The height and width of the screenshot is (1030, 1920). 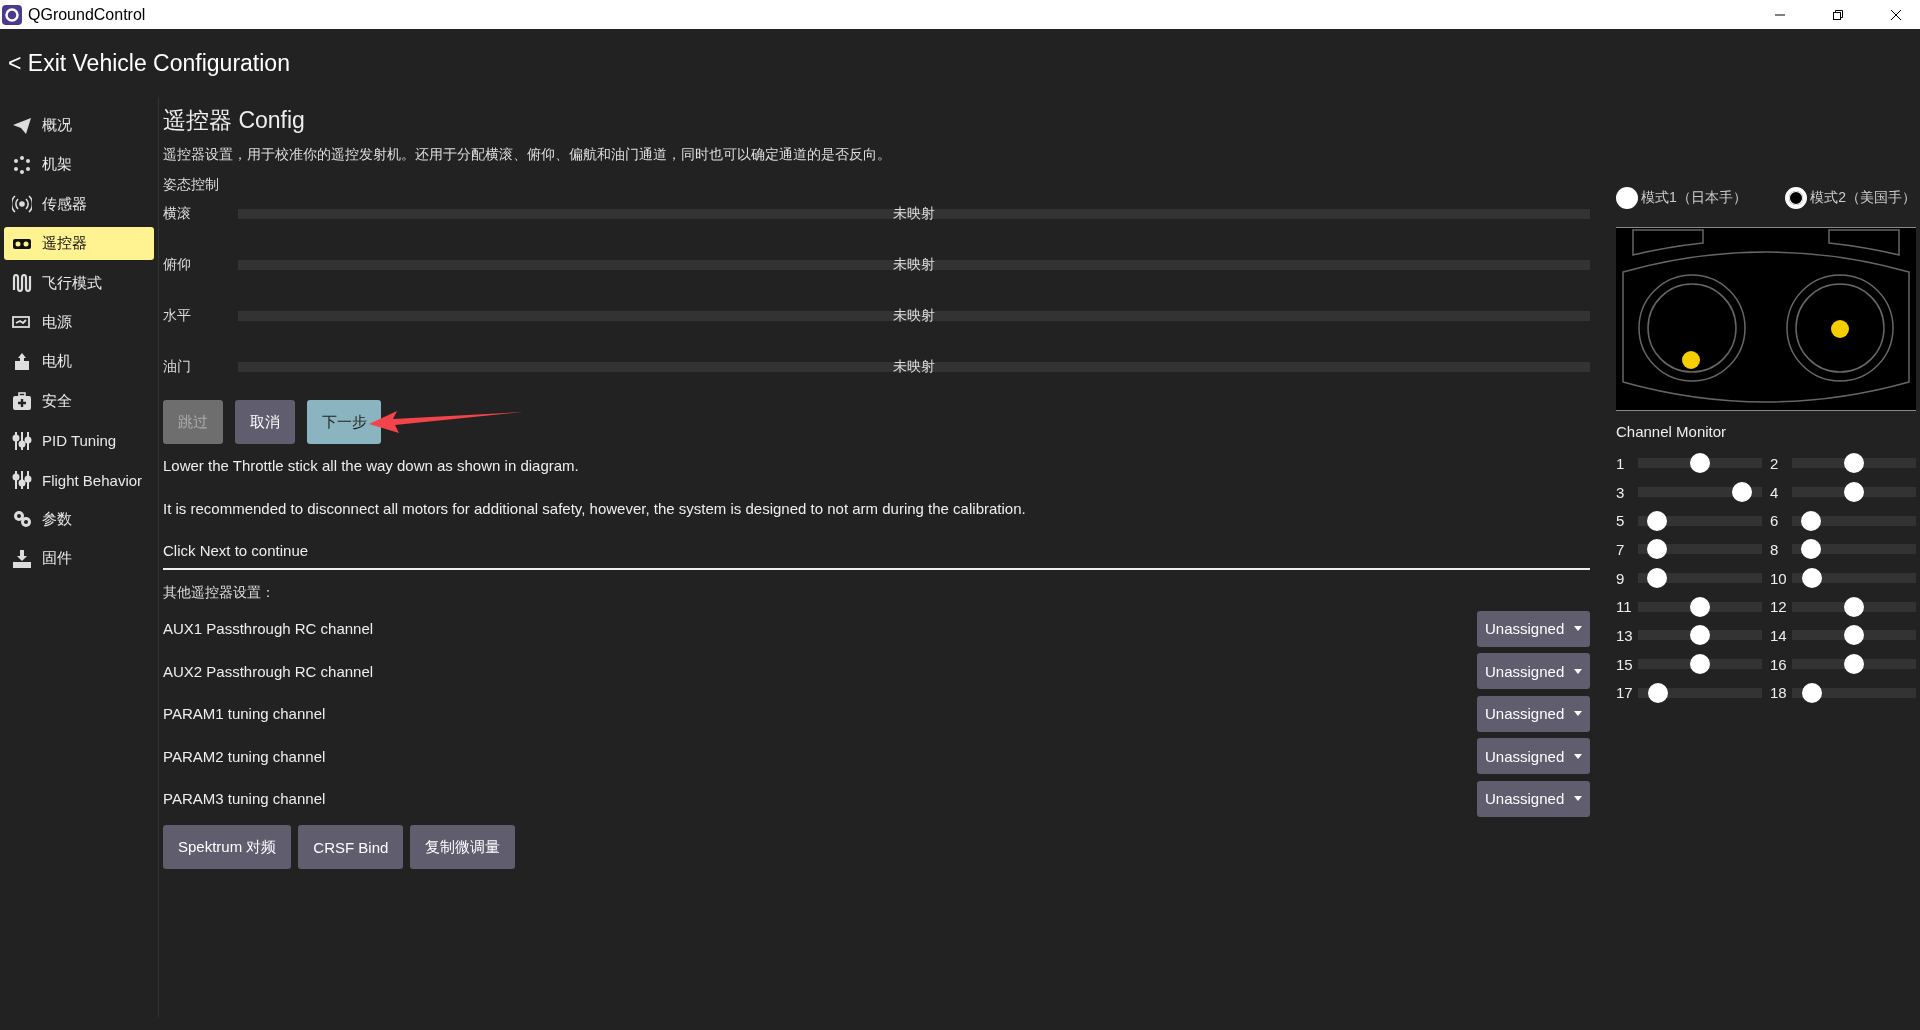 I want to click on wizard-button: 取消, so click(x=265, y=422).